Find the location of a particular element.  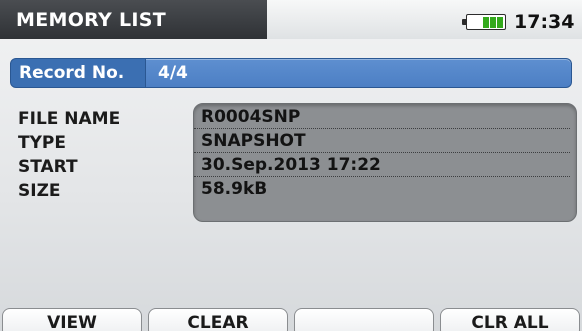

battery-icon is located at coordinates (484, 22).